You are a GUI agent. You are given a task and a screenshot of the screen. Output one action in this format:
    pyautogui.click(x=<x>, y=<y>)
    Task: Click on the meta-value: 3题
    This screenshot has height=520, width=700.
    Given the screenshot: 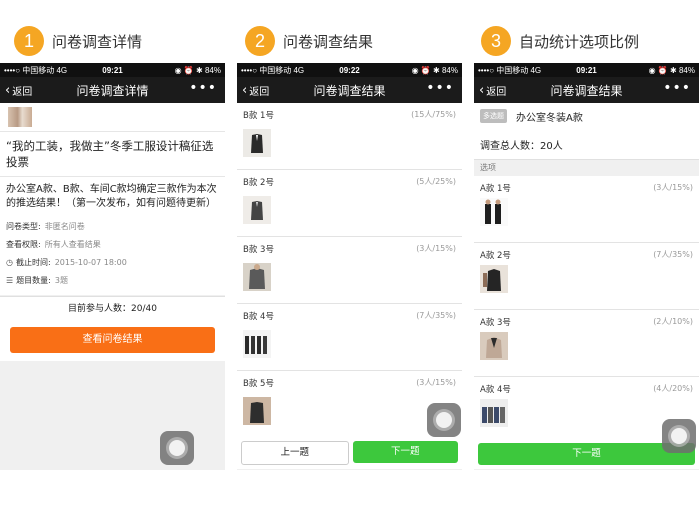 What is the action you would take?
    pyautogui.click(x=61, y=280)
    